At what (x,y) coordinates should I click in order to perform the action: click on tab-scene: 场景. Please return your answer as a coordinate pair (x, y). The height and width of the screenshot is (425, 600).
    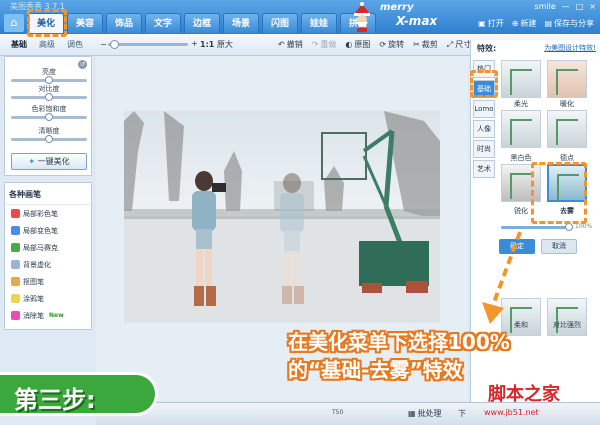
    Looking at the image, I should click on (241, 23).